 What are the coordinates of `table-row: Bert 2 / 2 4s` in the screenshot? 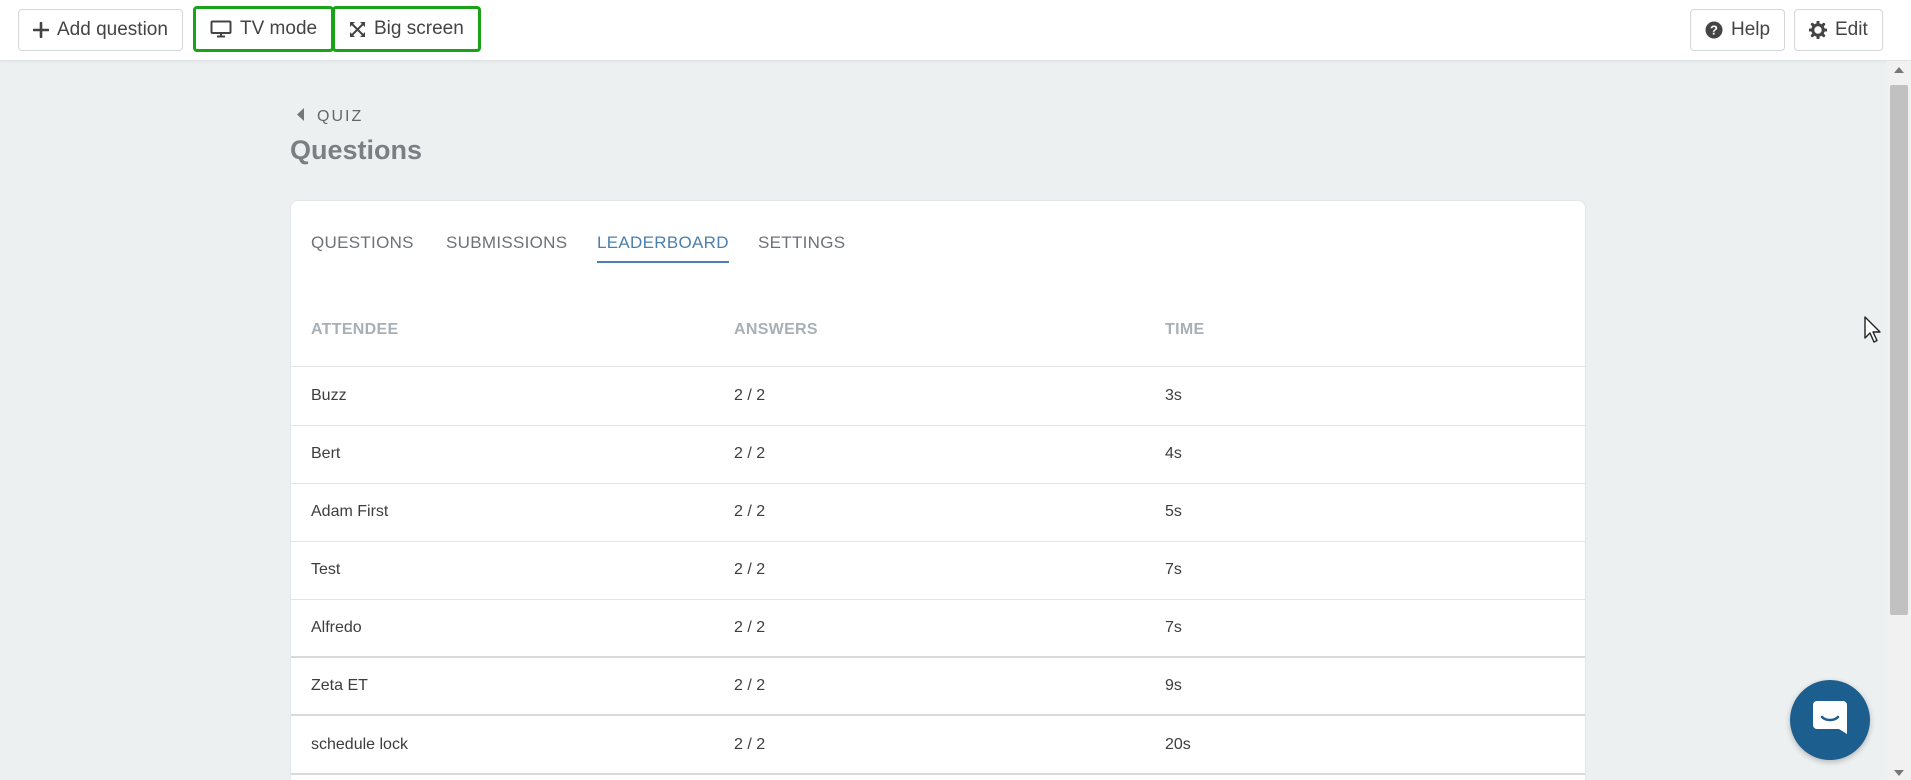 It's located at (938, 455).